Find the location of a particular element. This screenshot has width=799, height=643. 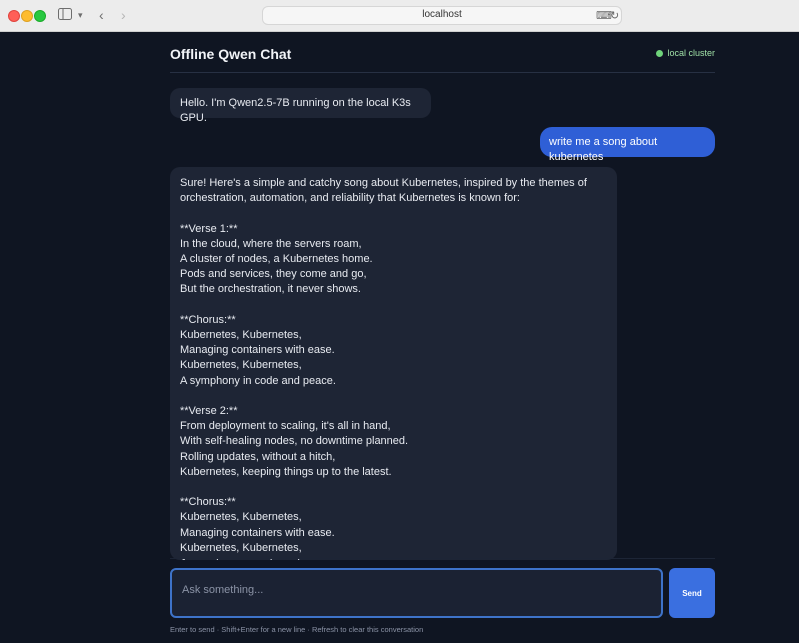

composer-divider is located at coordinates (442, 558).